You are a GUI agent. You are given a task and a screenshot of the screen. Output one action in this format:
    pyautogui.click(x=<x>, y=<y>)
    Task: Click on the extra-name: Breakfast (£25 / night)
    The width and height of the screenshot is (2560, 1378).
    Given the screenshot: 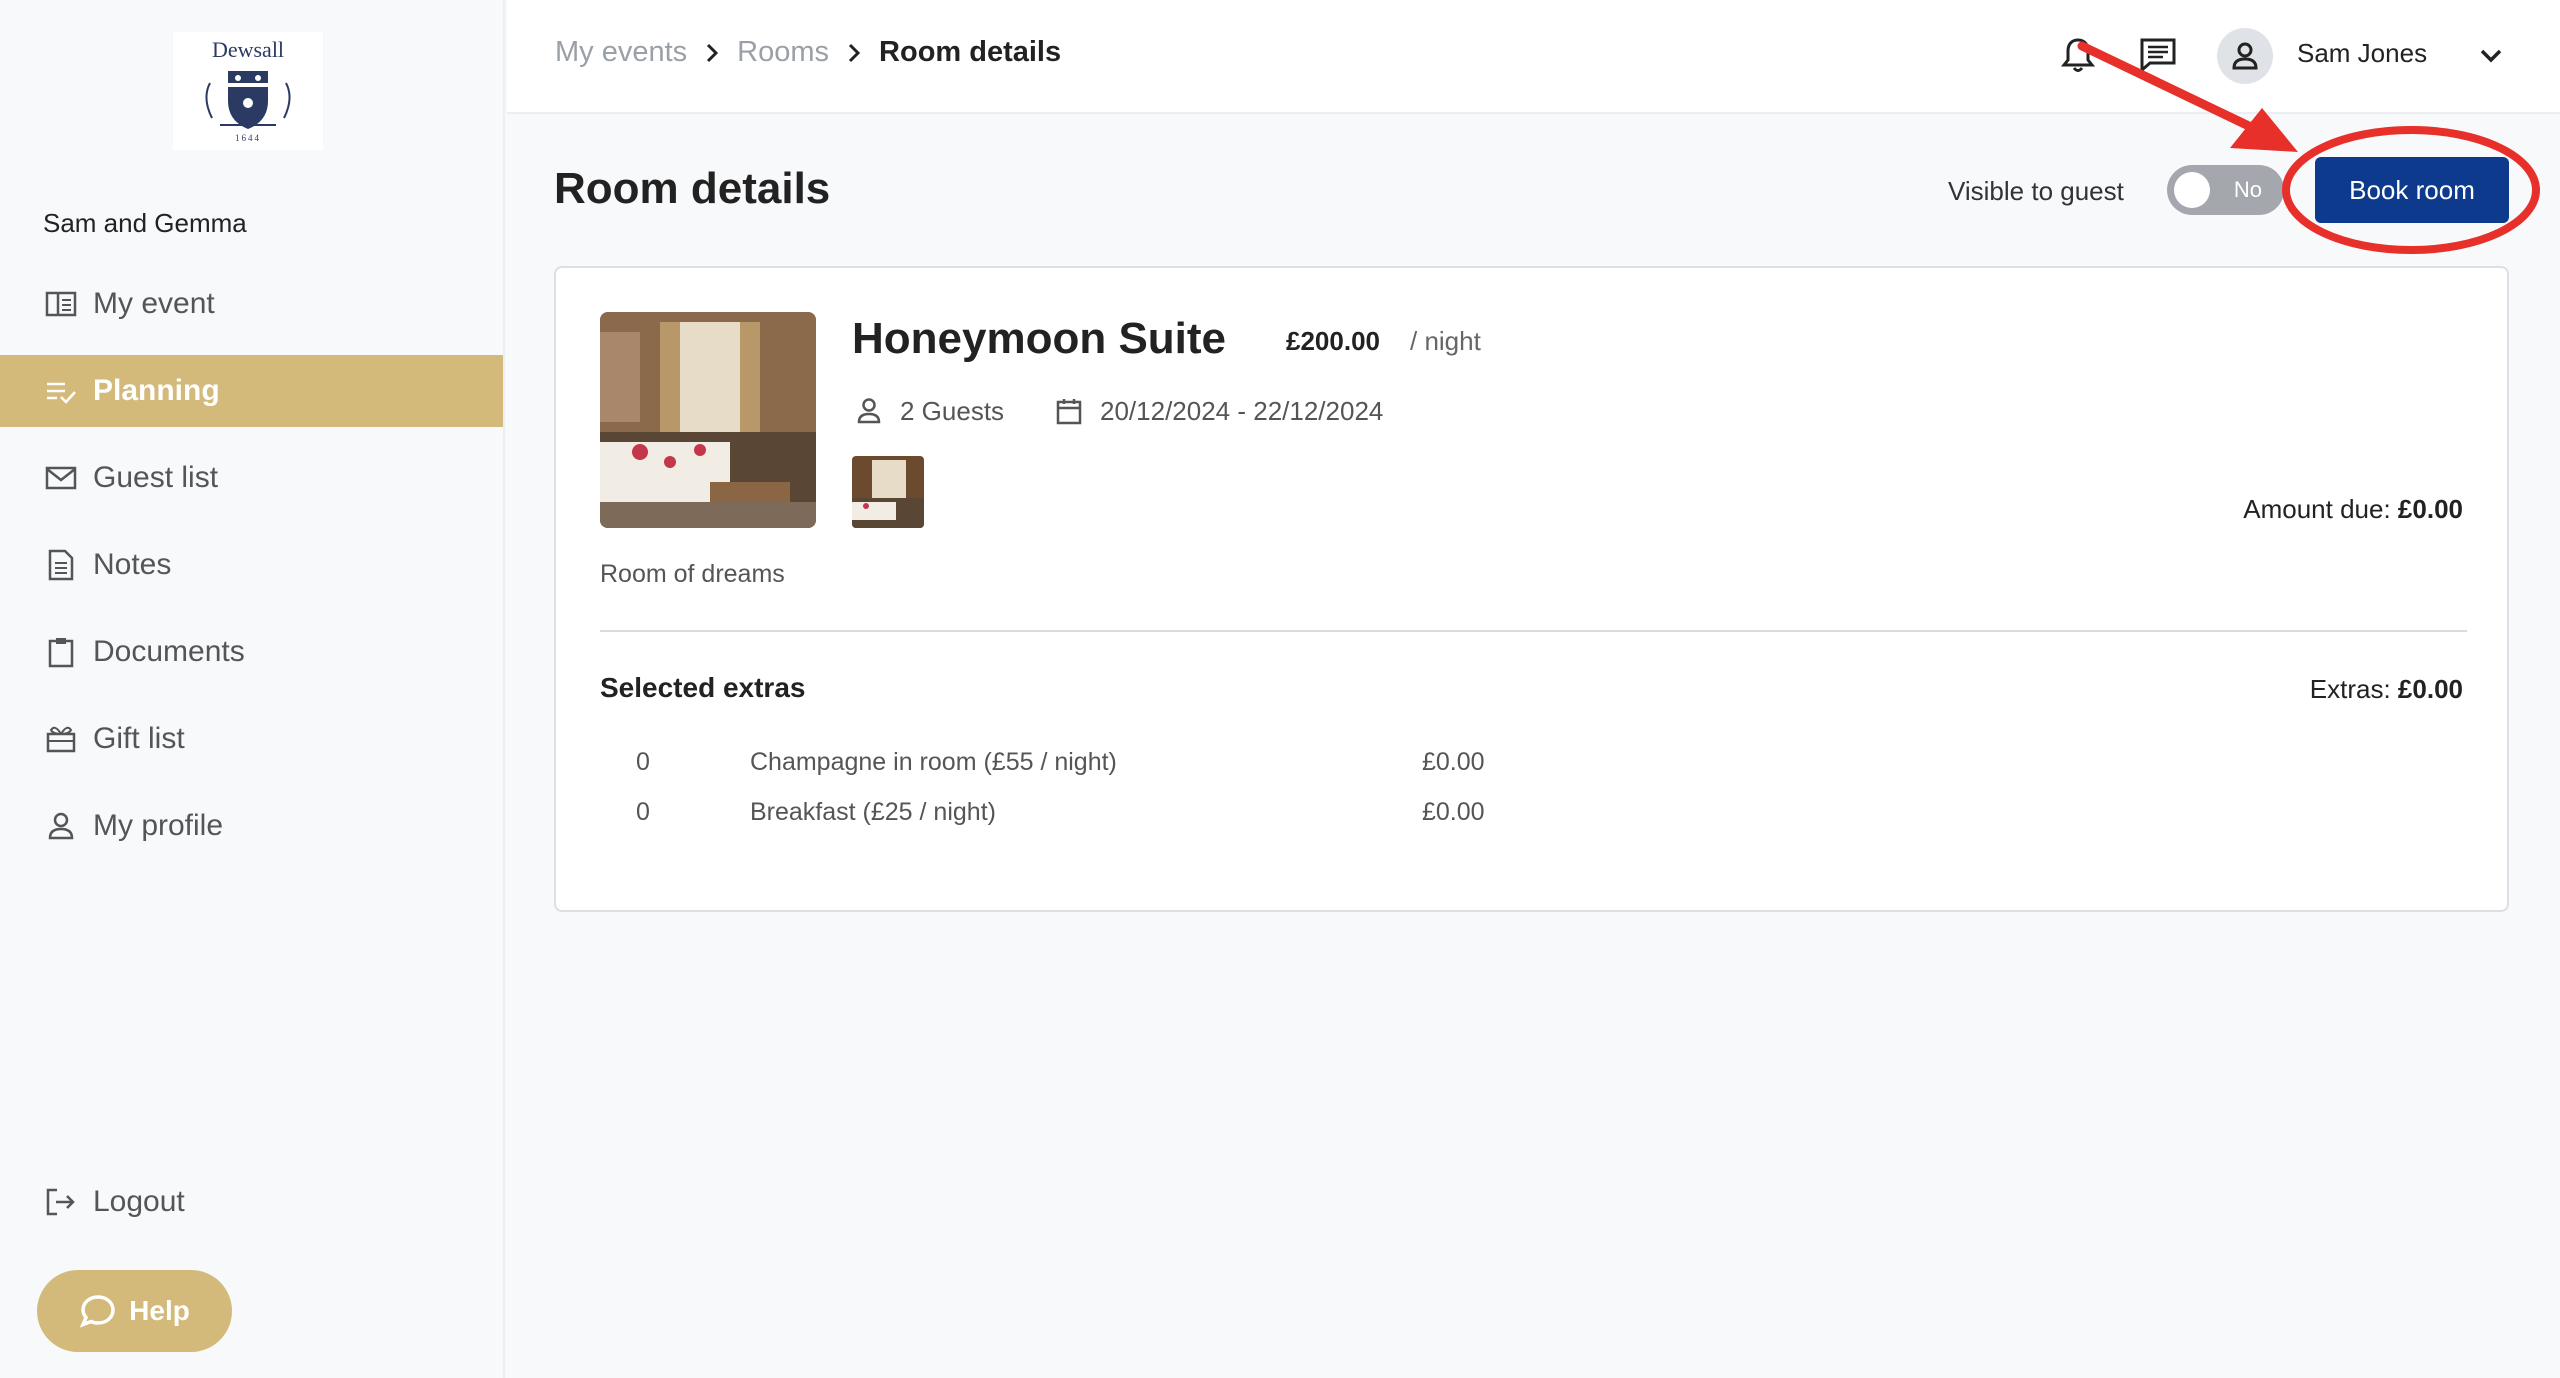 What is the action you would take?
    pyautogui.click(x=873, y=812)
    